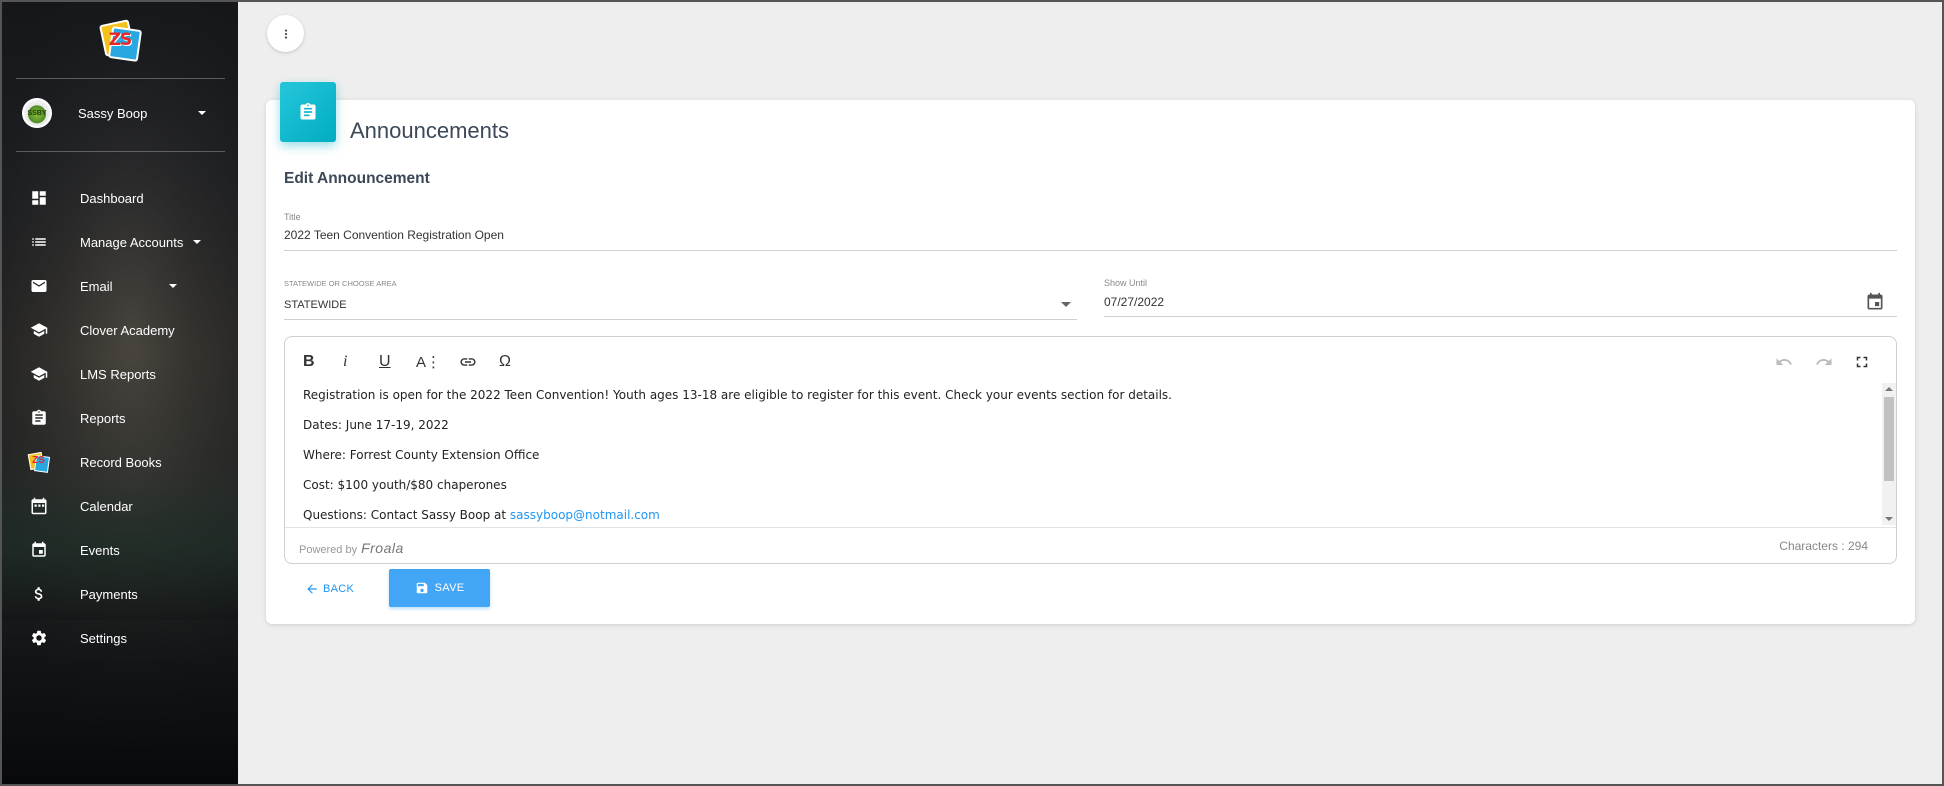 This screenshot has width=1944, height=786. I want to click on sidebar-item-settings: Settings, so click(119, 638).